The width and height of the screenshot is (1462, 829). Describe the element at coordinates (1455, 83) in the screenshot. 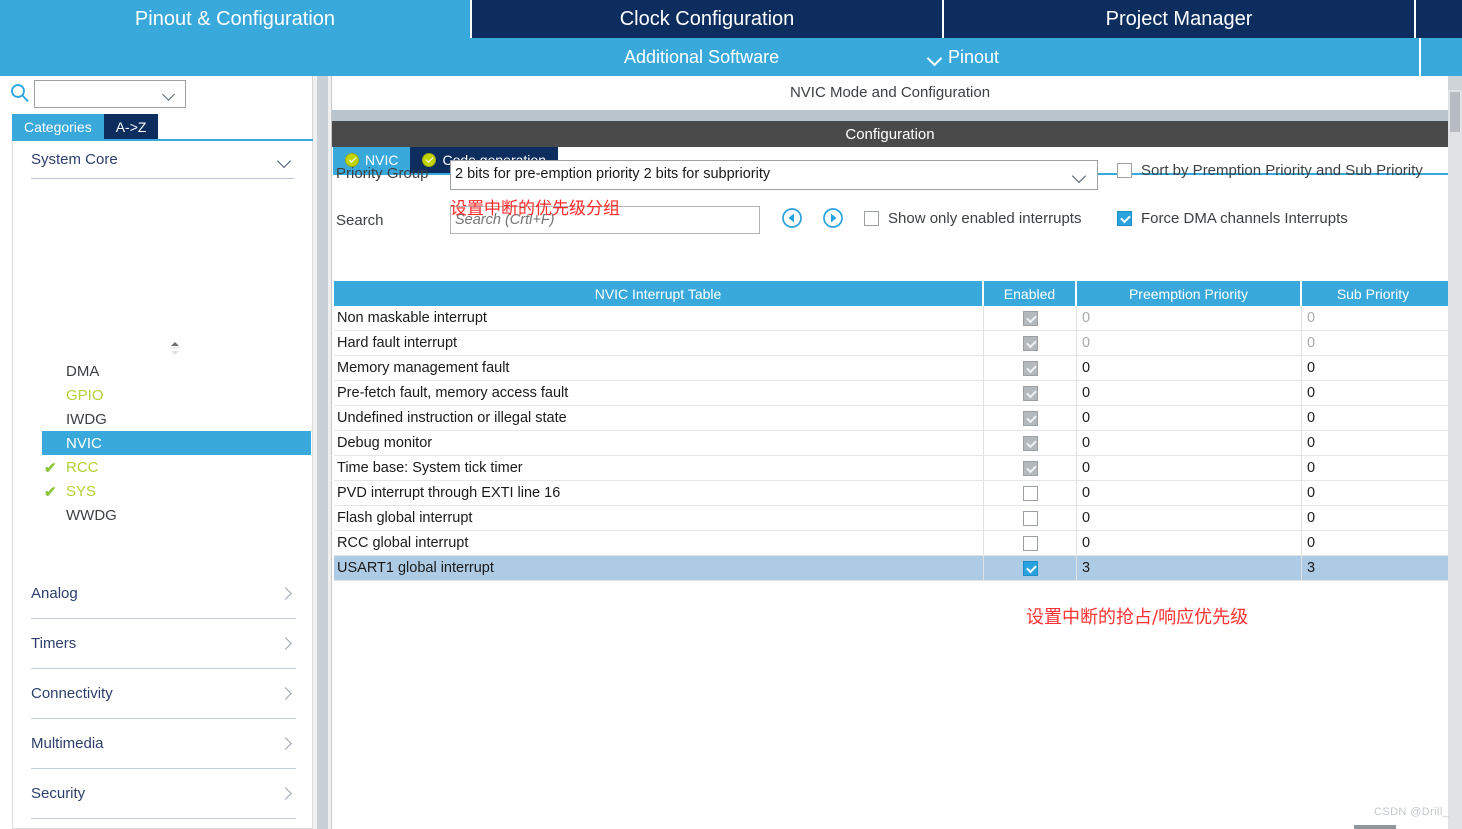

I see `scrollbar-top-cap` at that location.